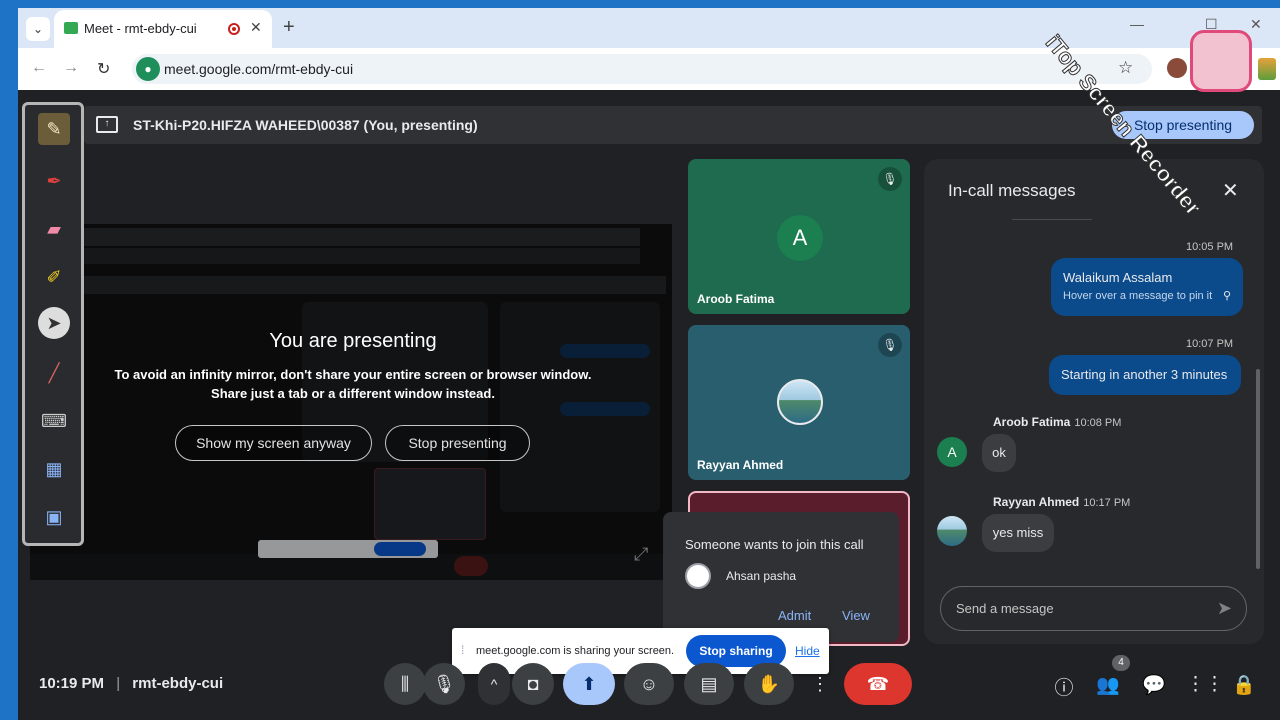 The height and width of the screenshot is (720, 1280). I want to click on cursor-icon: ➤, so click(54, 323).